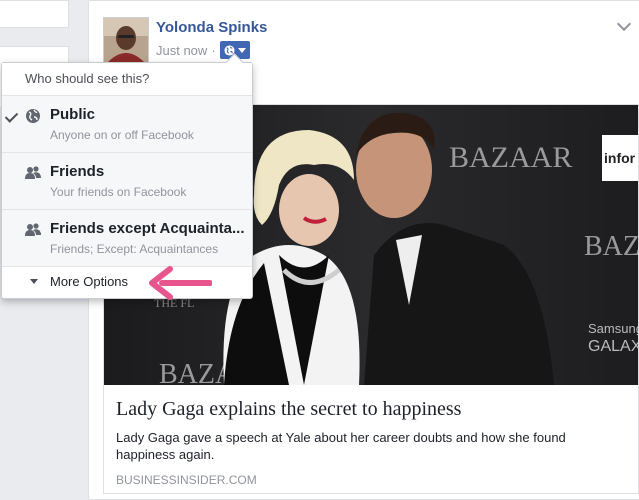 This screenshot has width=639, height=500. What do you see at coordinates (127, 181) in the screenshot?
I see `privacy-option-friends: Friends Your friends on Facebook` at bounding box center [127, 181].